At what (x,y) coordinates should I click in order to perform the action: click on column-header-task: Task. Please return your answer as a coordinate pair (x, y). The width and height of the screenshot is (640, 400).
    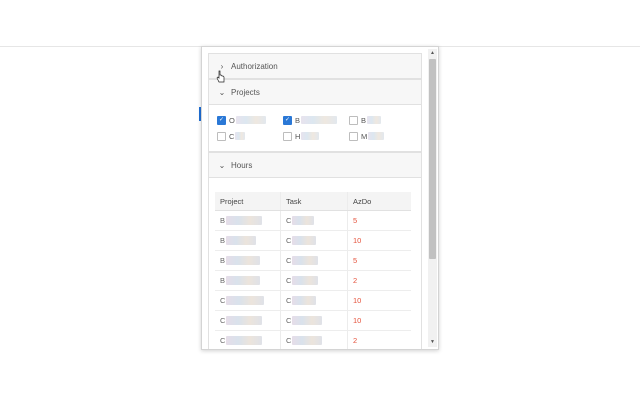
    Looking at the image, I should click on (314, 201).